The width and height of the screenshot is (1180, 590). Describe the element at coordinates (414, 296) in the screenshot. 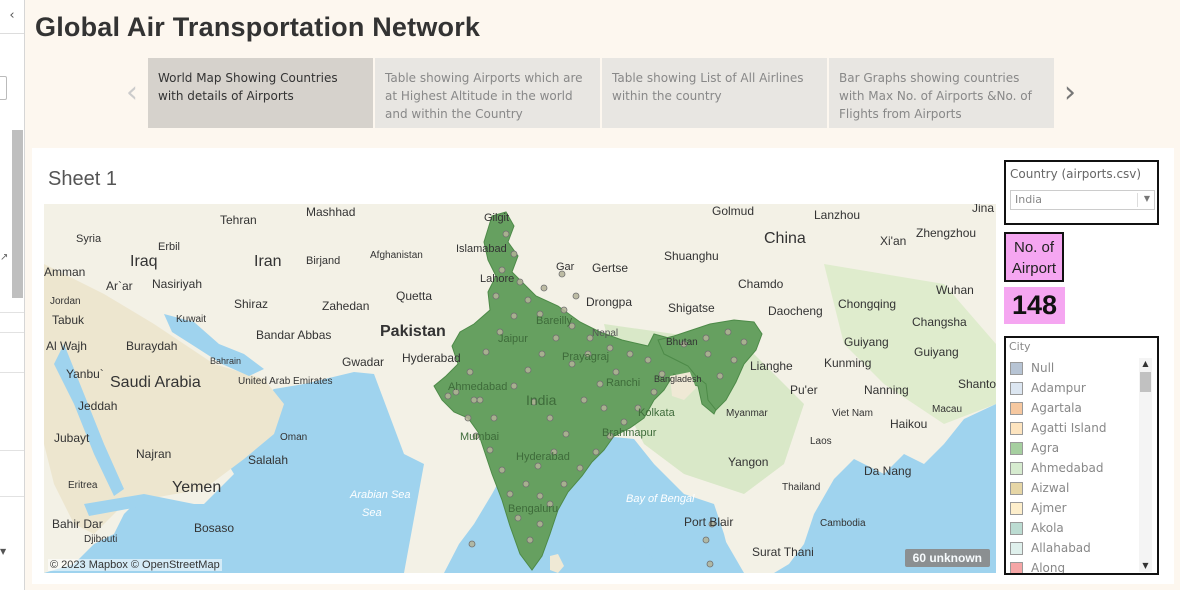

I see `map-label-city: Quetta` at that location.